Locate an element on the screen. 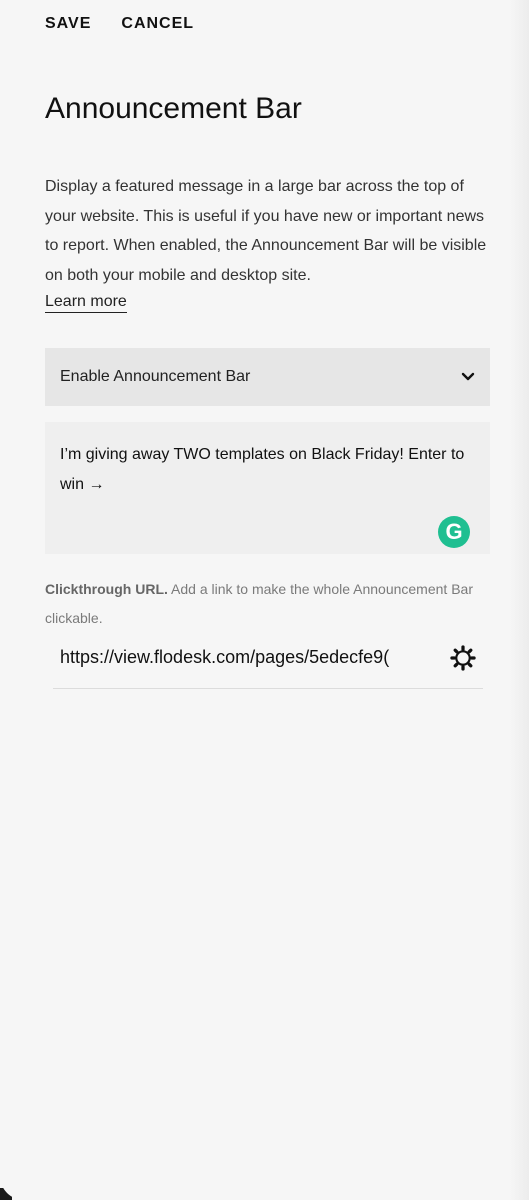  chevron-down-icon is located at coordinates (468, 376).